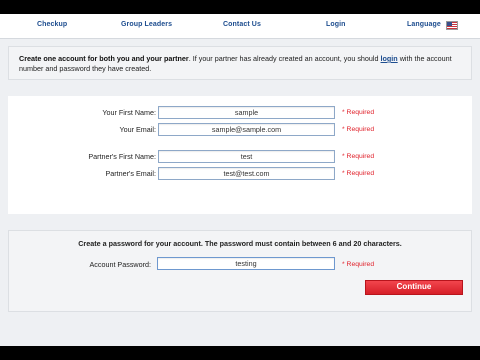 This screenshot has height=360, width=480. Describe the element at coordinates (424, 24) in the screenshot. I see `nav-language: Language` at that location.